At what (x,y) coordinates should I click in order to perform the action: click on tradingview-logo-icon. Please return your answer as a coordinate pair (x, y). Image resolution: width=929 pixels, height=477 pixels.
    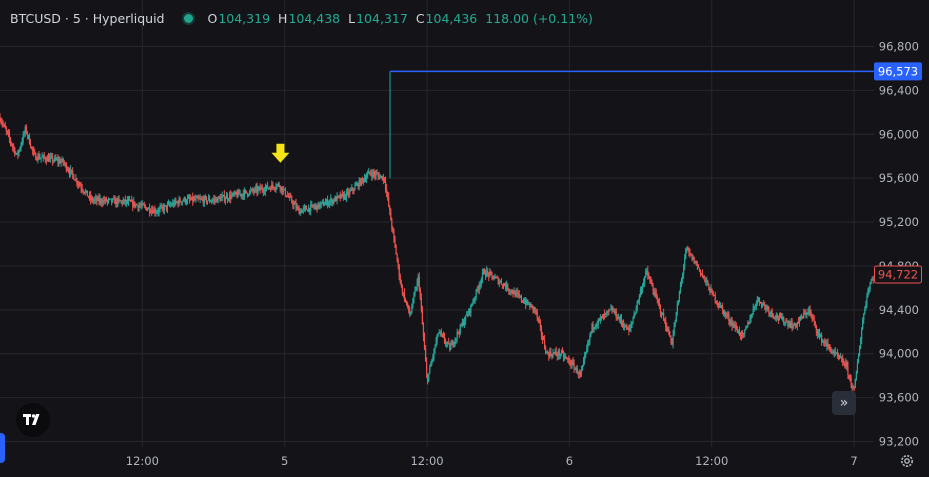
    Looking at the image, I should click on (33, 420).